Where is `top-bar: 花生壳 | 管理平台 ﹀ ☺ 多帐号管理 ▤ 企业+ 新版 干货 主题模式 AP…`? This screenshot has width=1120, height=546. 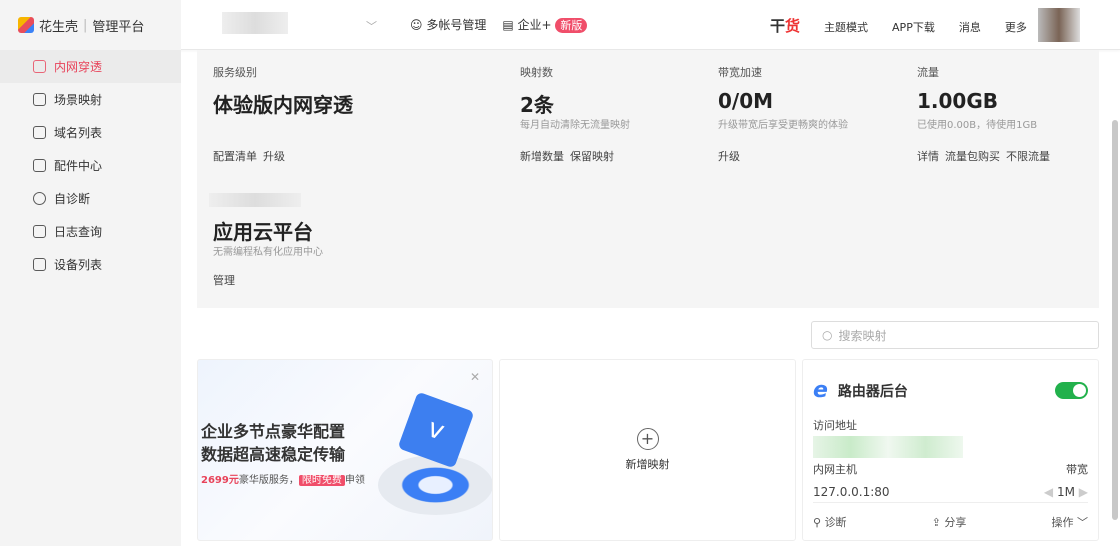 top-bar: 花生壳 | 管理平台 ﹀ ☺ 多帐号管理 ▤ 企业+ 新版 干货 主题模式 AP… is located at coordinates (560, 25).